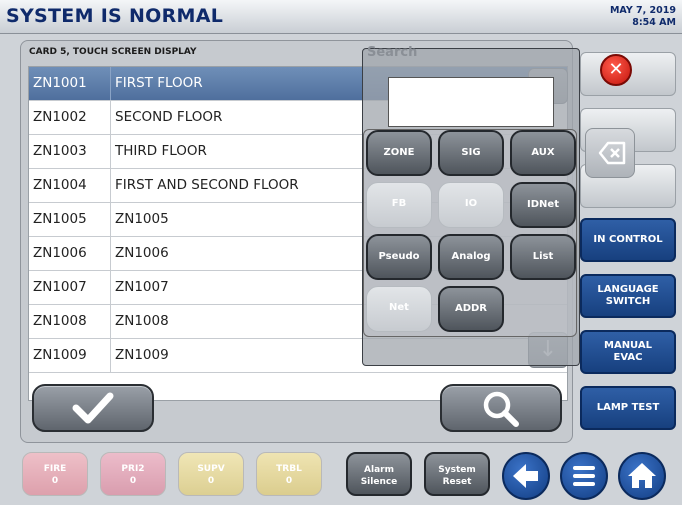 The height and width of the screenshot is (505, 682). What do you see at coordinates (115, 16) in the screenshot?
I see `system-status: SYSTEM IS NORMAL` at bounding box center [115, 16].